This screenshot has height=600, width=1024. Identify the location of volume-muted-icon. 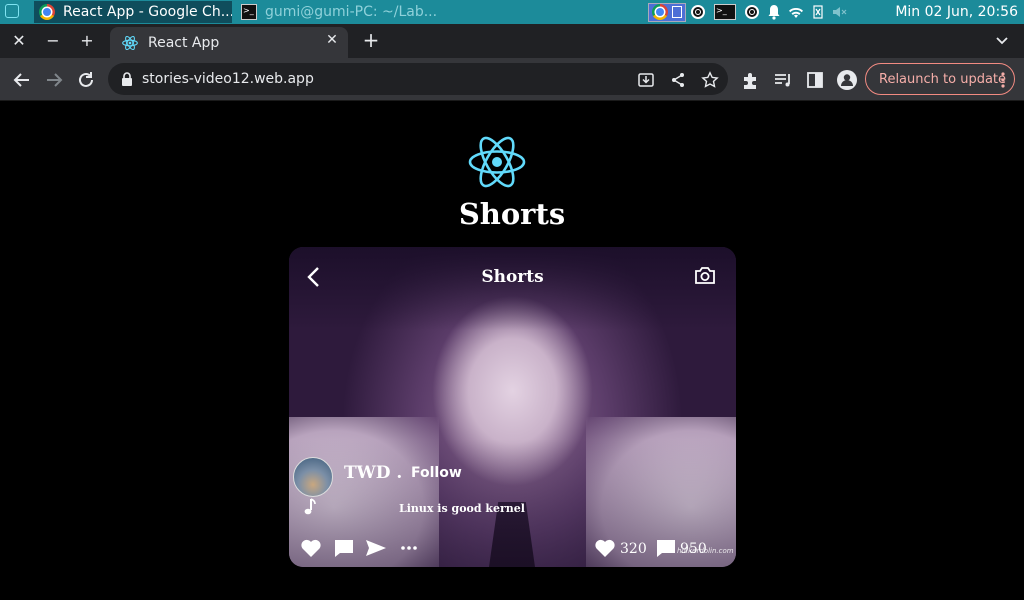
(840, 12).